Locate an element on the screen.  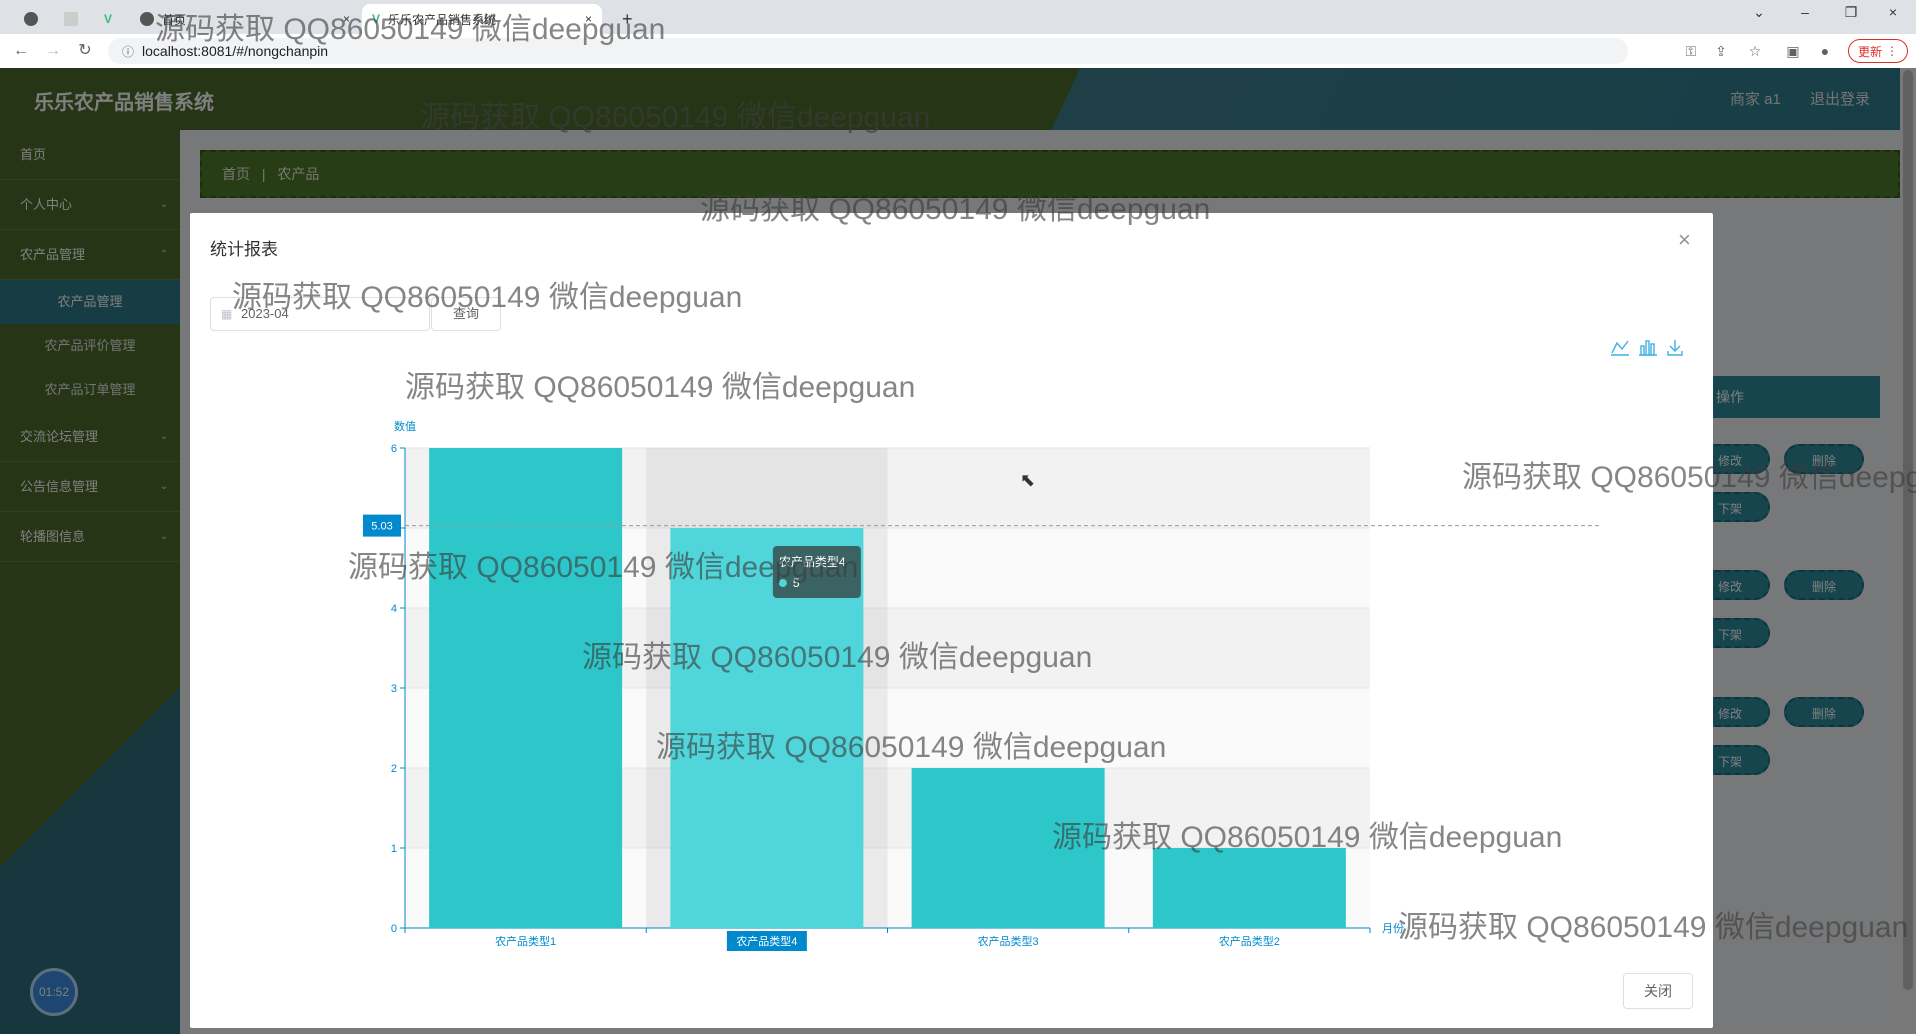
modal-title: 统计报表 is located at coordinates (244, 249).